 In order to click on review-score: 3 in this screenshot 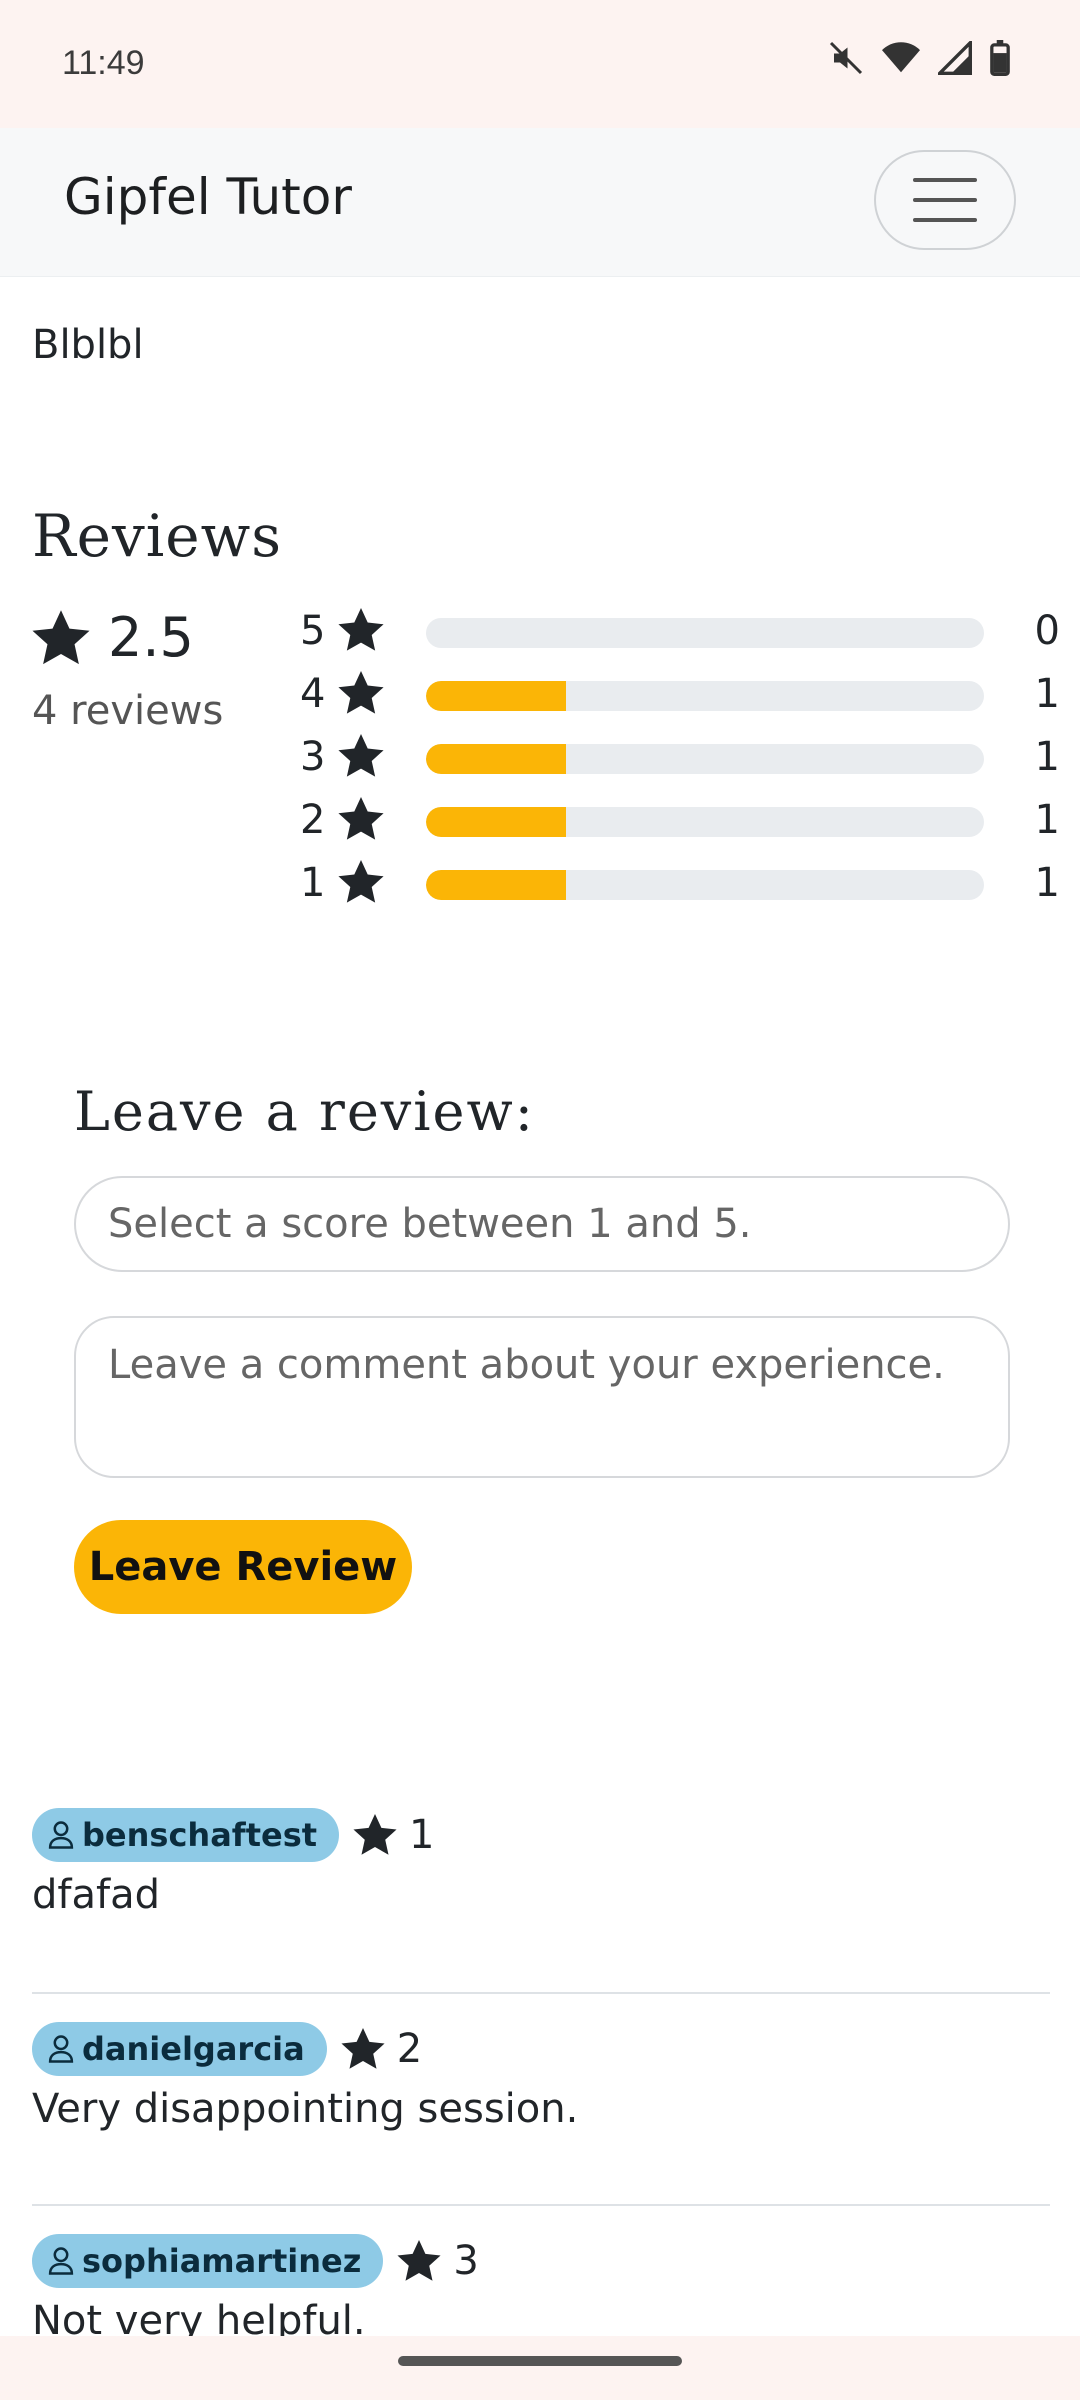, I will do `click(438, 2261)`.